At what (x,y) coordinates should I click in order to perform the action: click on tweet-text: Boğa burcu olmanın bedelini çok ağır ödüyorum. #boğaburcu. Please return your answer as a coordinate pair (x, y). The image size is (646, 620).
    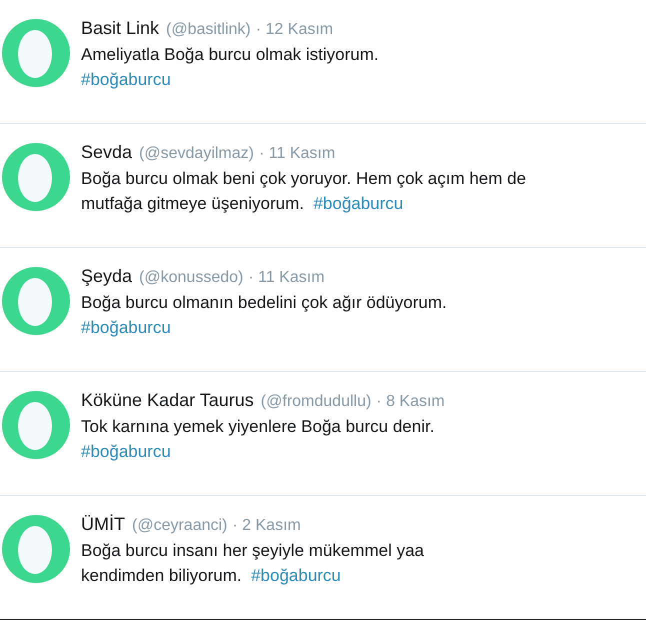
    Looking at the image, I should click on (264, 315).